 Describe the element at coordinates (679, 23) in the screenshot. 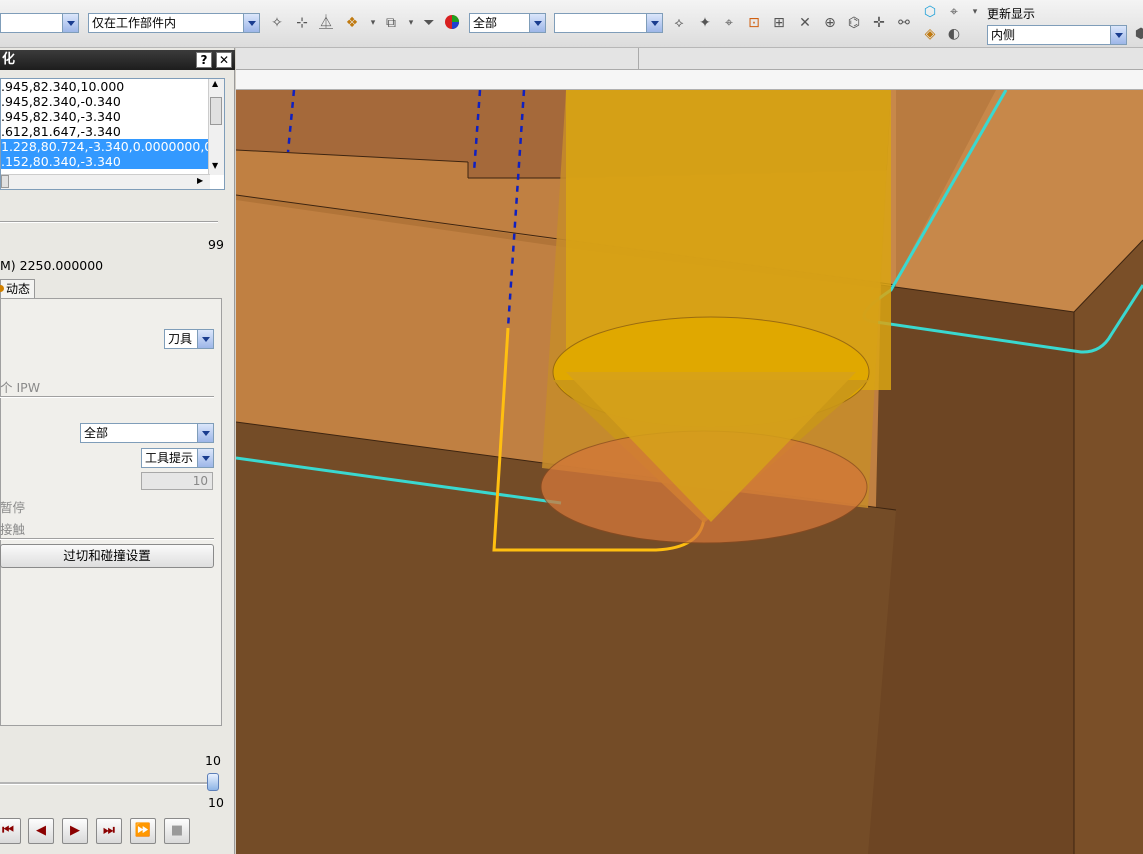

I see `snap-end-icon: ⟡` at that location.